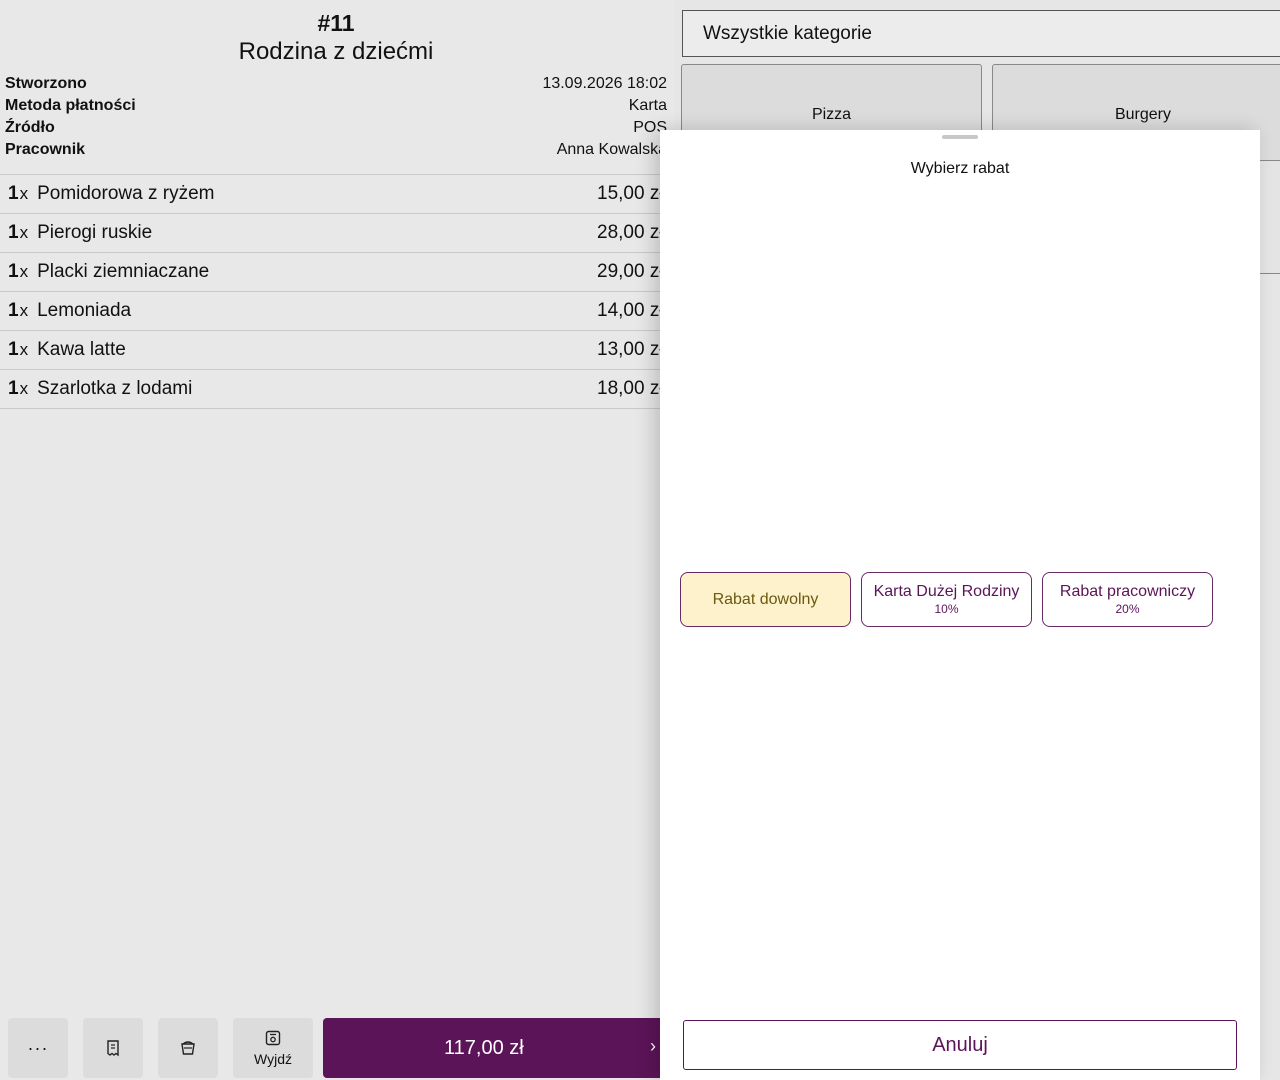  What do you see at coordinates (484, 1047) in the screenshot?
I see `total-amount: 117,00 zł` at bounding box center [484, 1047].